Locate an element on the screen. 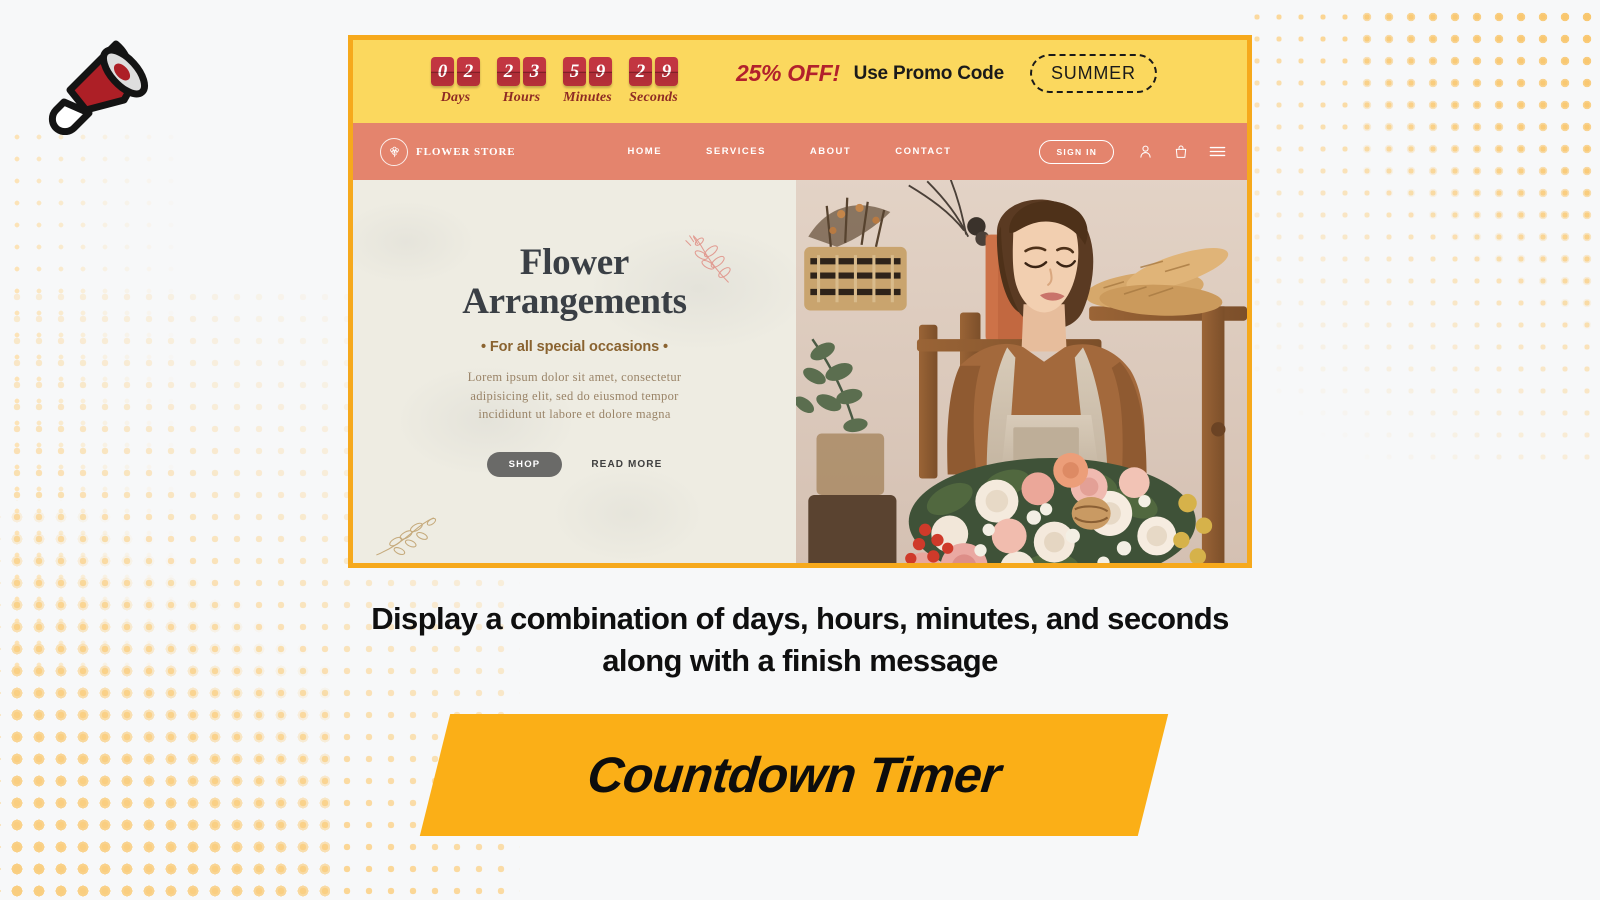  timer-label-hours: Hours is located at coordinates (521, 97).